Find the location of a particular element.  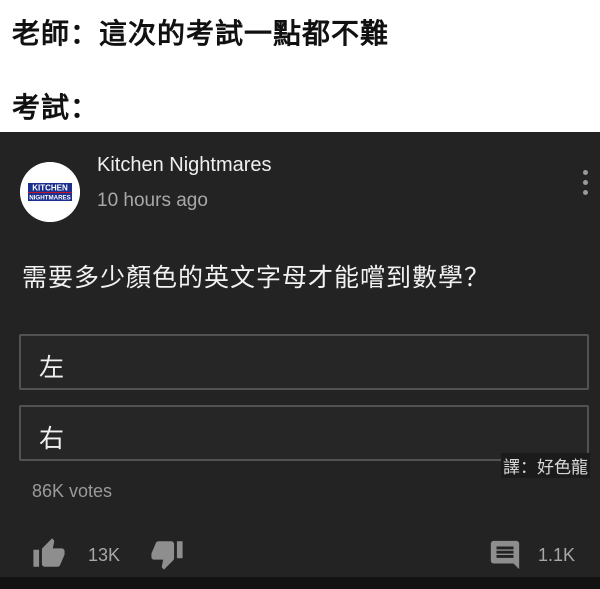

translator-credit: 譯：好色龍 is located at coordinates (545, 465).